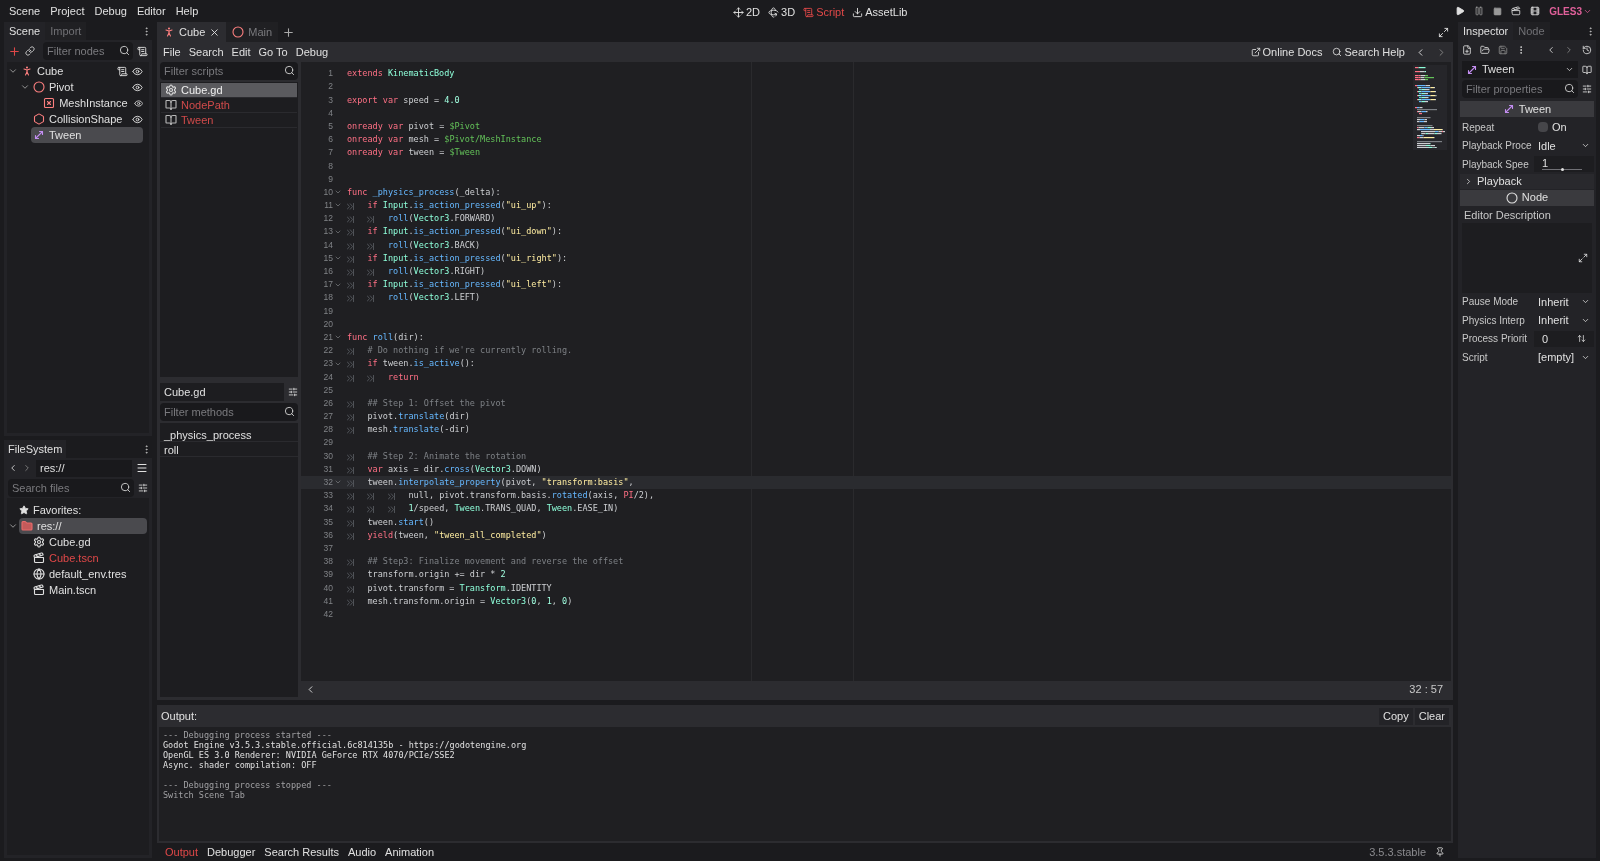 Image resolution: width=1600 pixels, height=861 pixels. I want to click on filter-nodes-field: Filter nodes, so click(88, 51).